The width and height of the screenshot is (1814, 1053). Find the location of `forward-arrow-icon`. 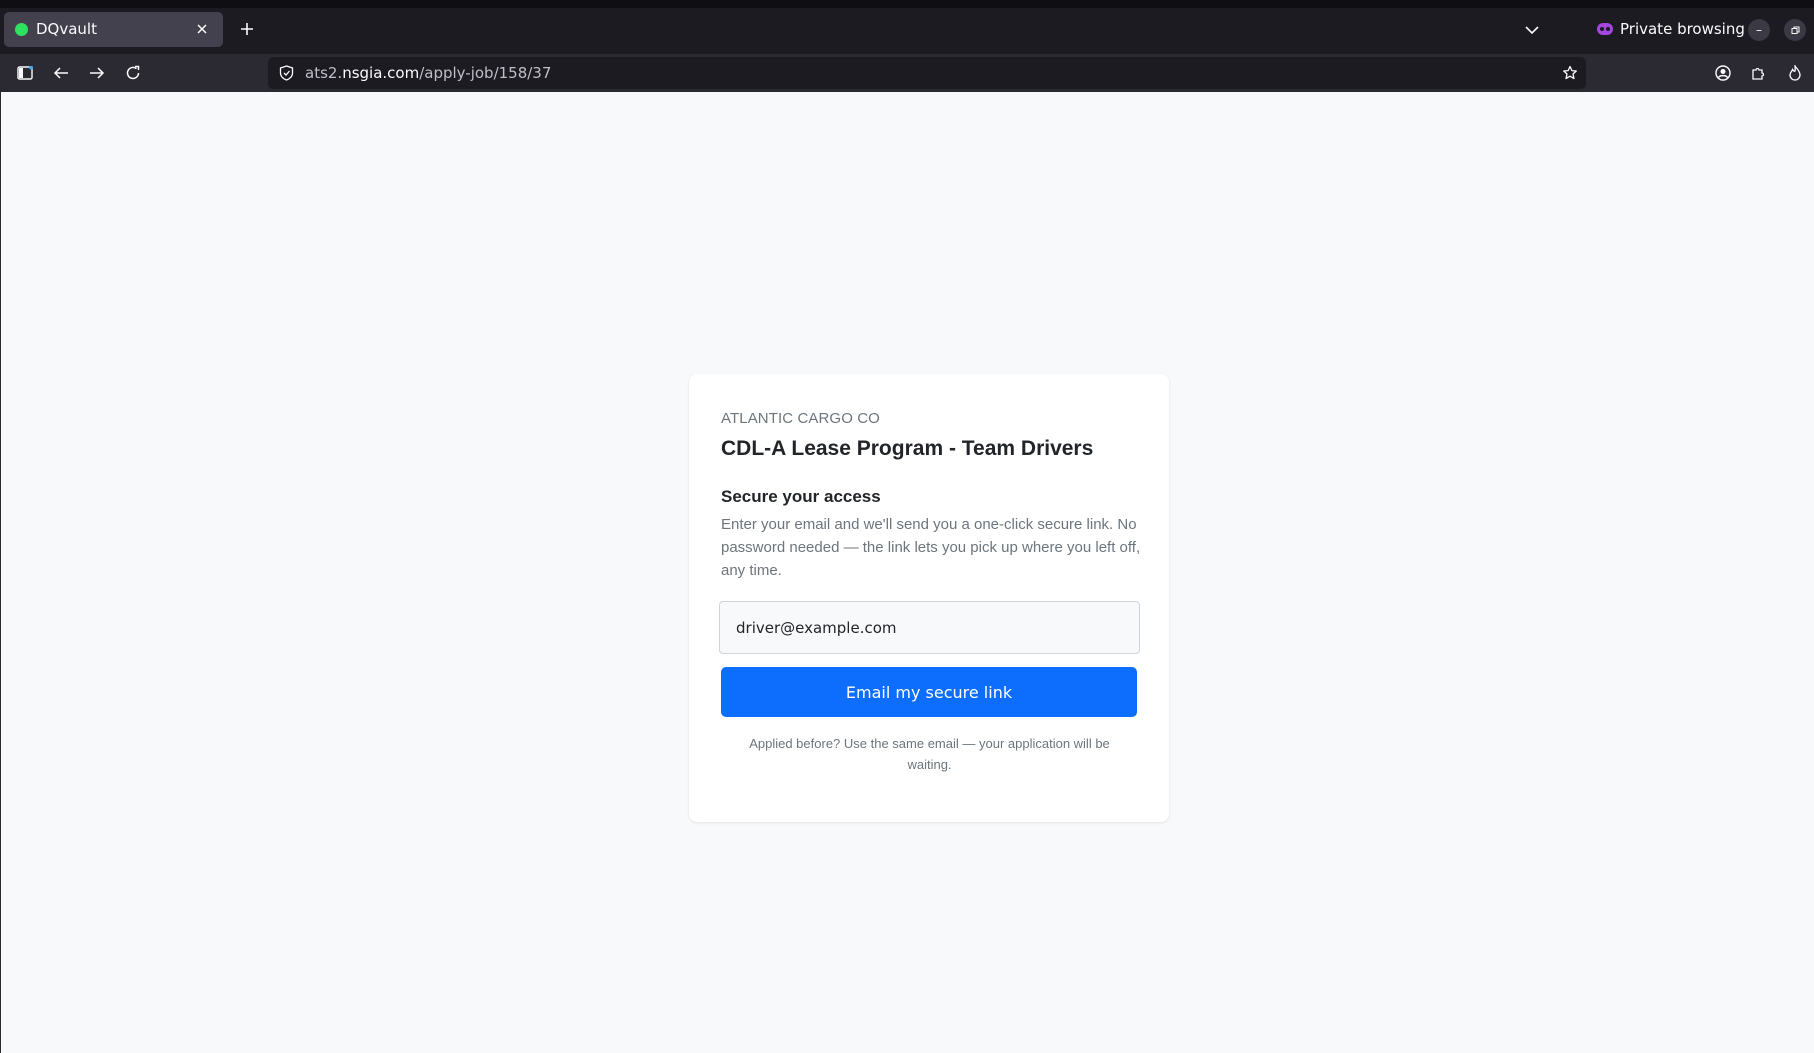

forward-arrow-icon is located at coordinates (97, 73).